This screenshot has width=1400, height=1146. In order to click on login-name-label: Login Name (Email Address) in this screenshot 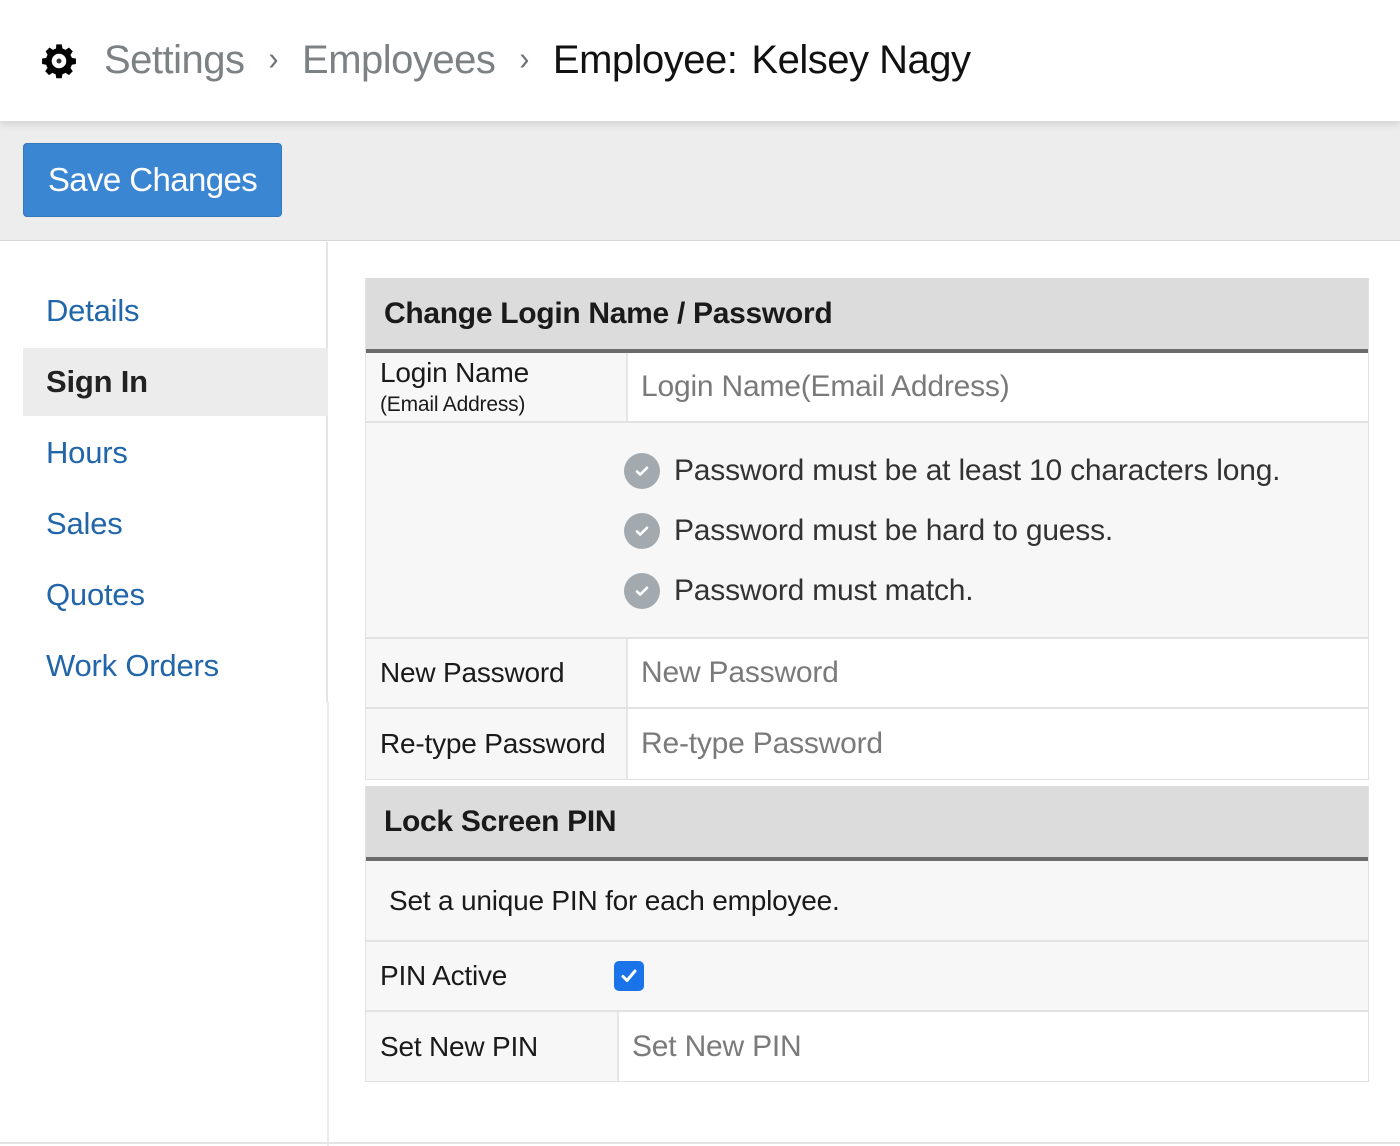, I will do `click(496, 387)`.